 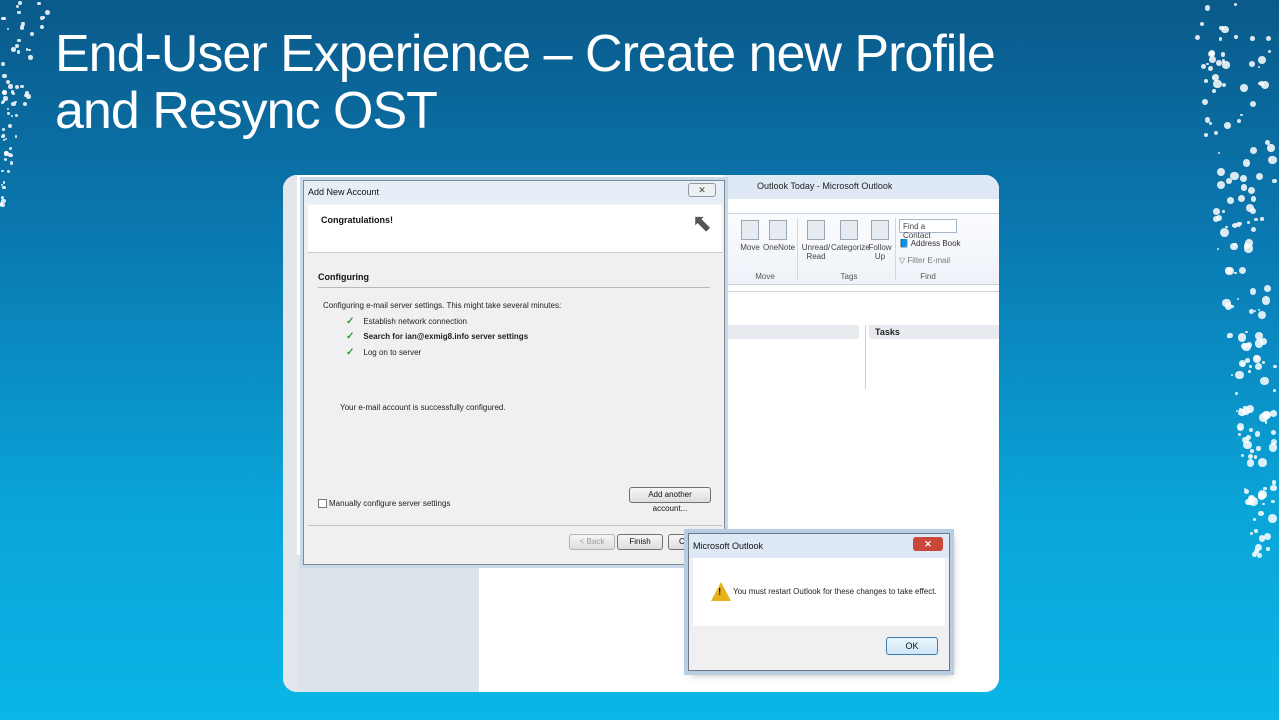 I want to click on ok-button: OK, so click(x=912, y=646).